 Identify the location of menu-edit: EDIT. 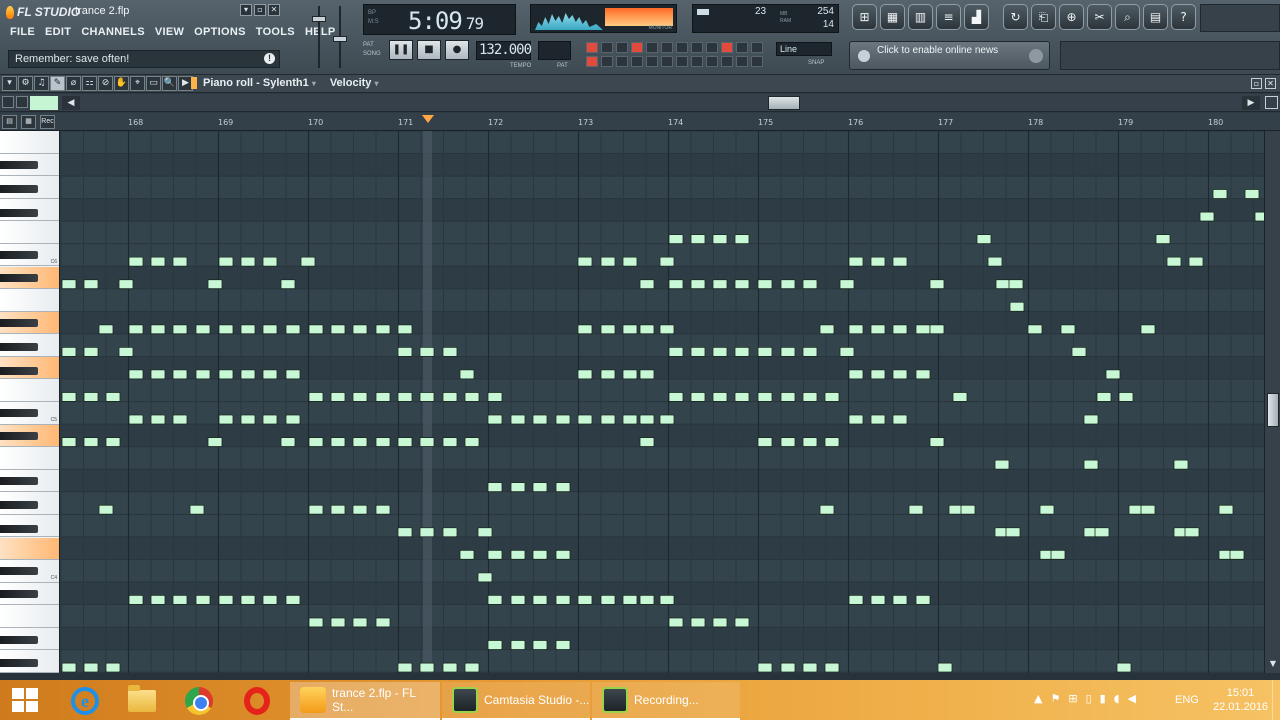
(58, 32).